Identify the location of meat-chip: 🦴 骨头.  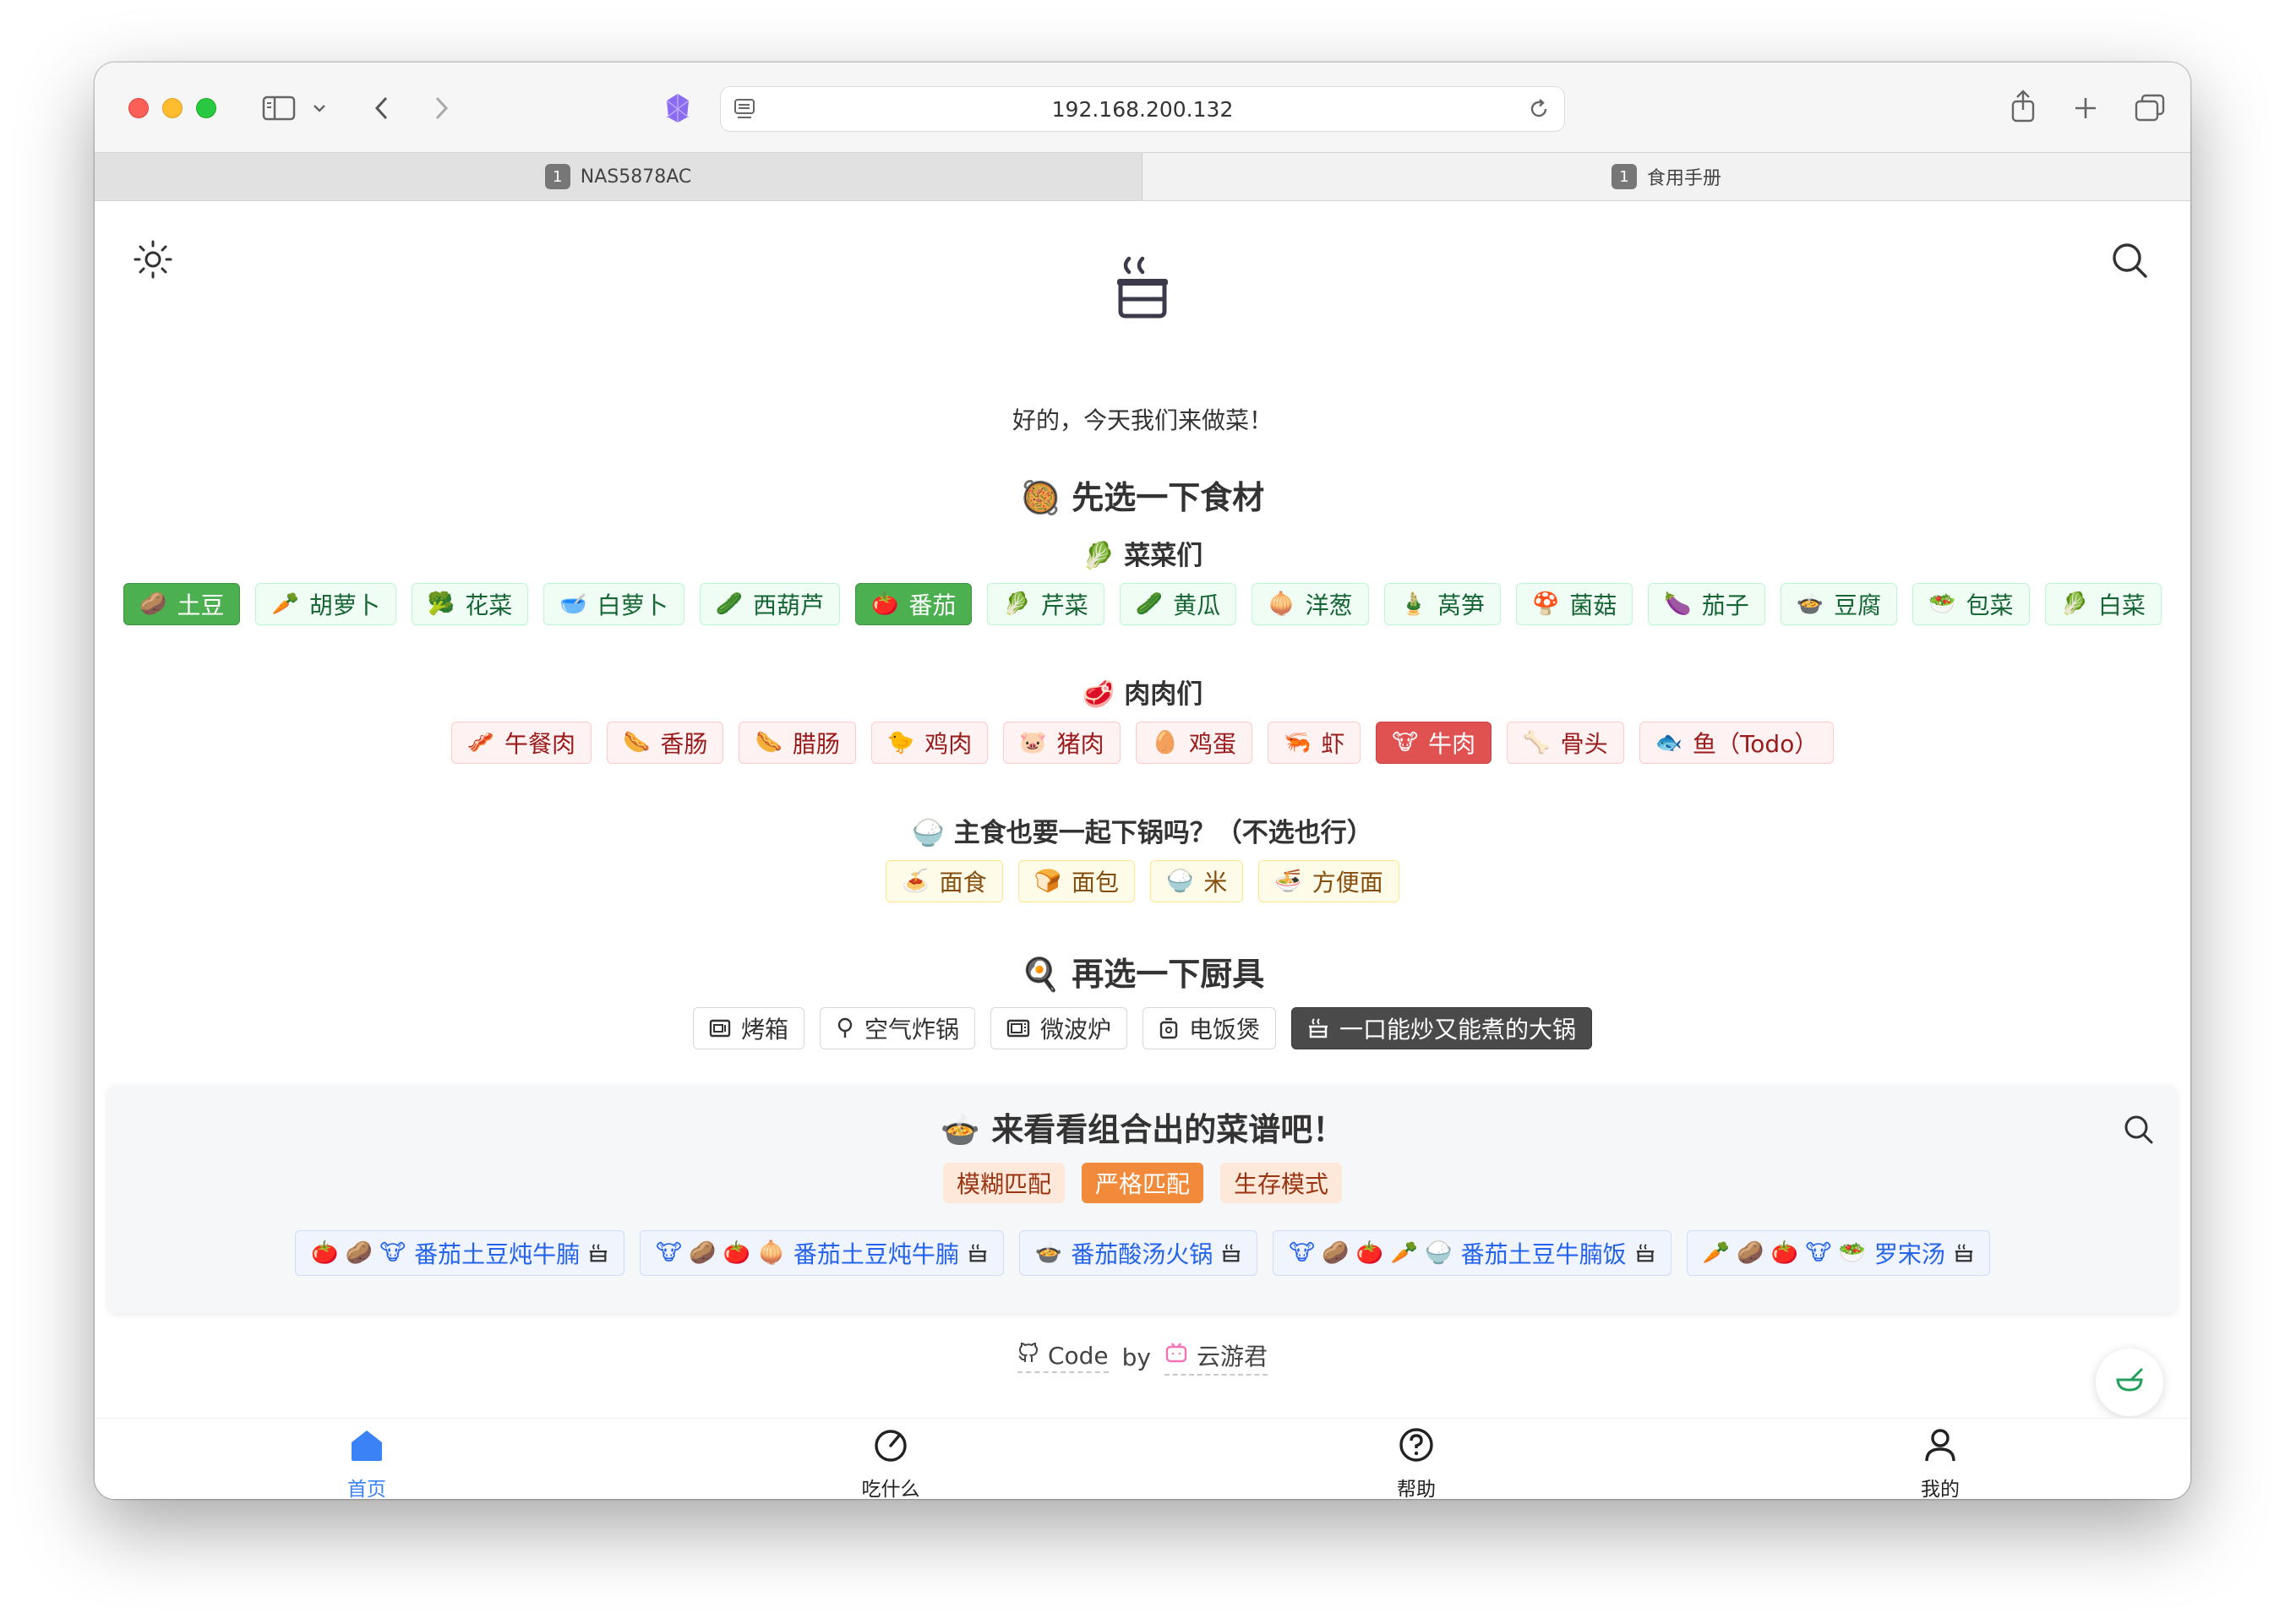
(1565, 743).